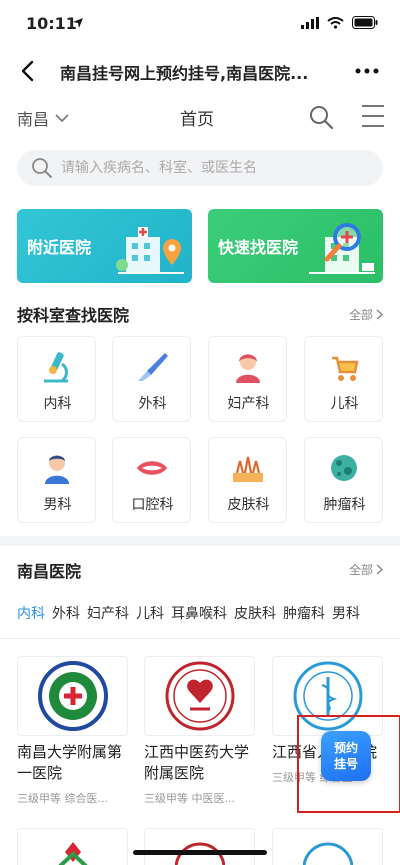 The height and width of the screenshot is (865, 400). I want to click on header-menu-button, so click(373, 118).